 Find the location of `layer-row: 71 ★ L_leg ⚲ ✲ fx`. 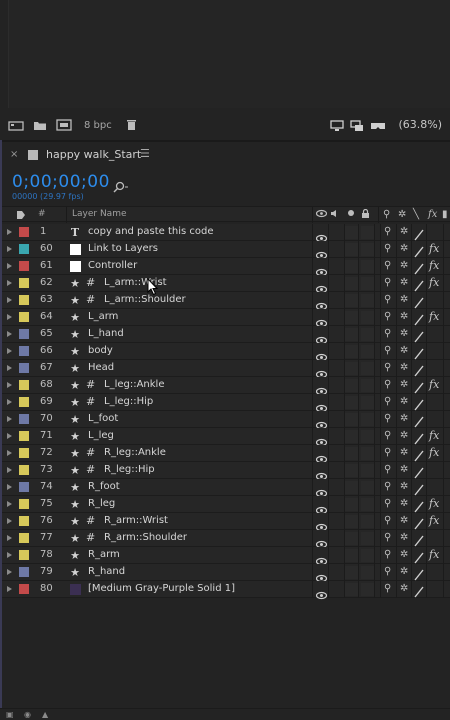

layer-row: 71 ★ L_leg ⚲ ✲ fx is located at coordinates (225, 437).